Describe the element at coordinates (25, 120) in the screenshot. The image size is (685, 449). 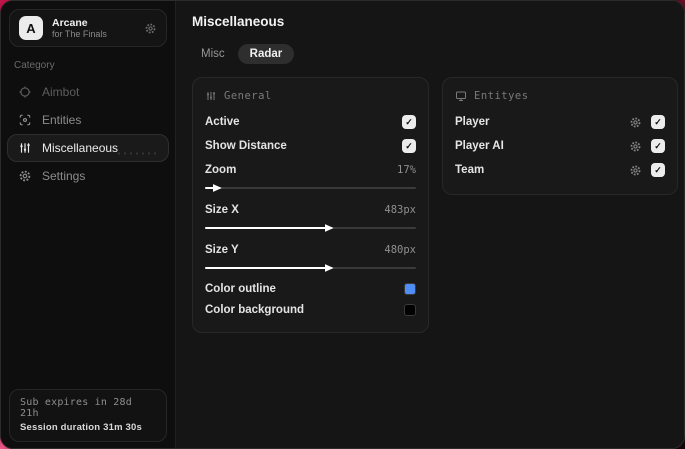
I see `scan-icon` at that location.